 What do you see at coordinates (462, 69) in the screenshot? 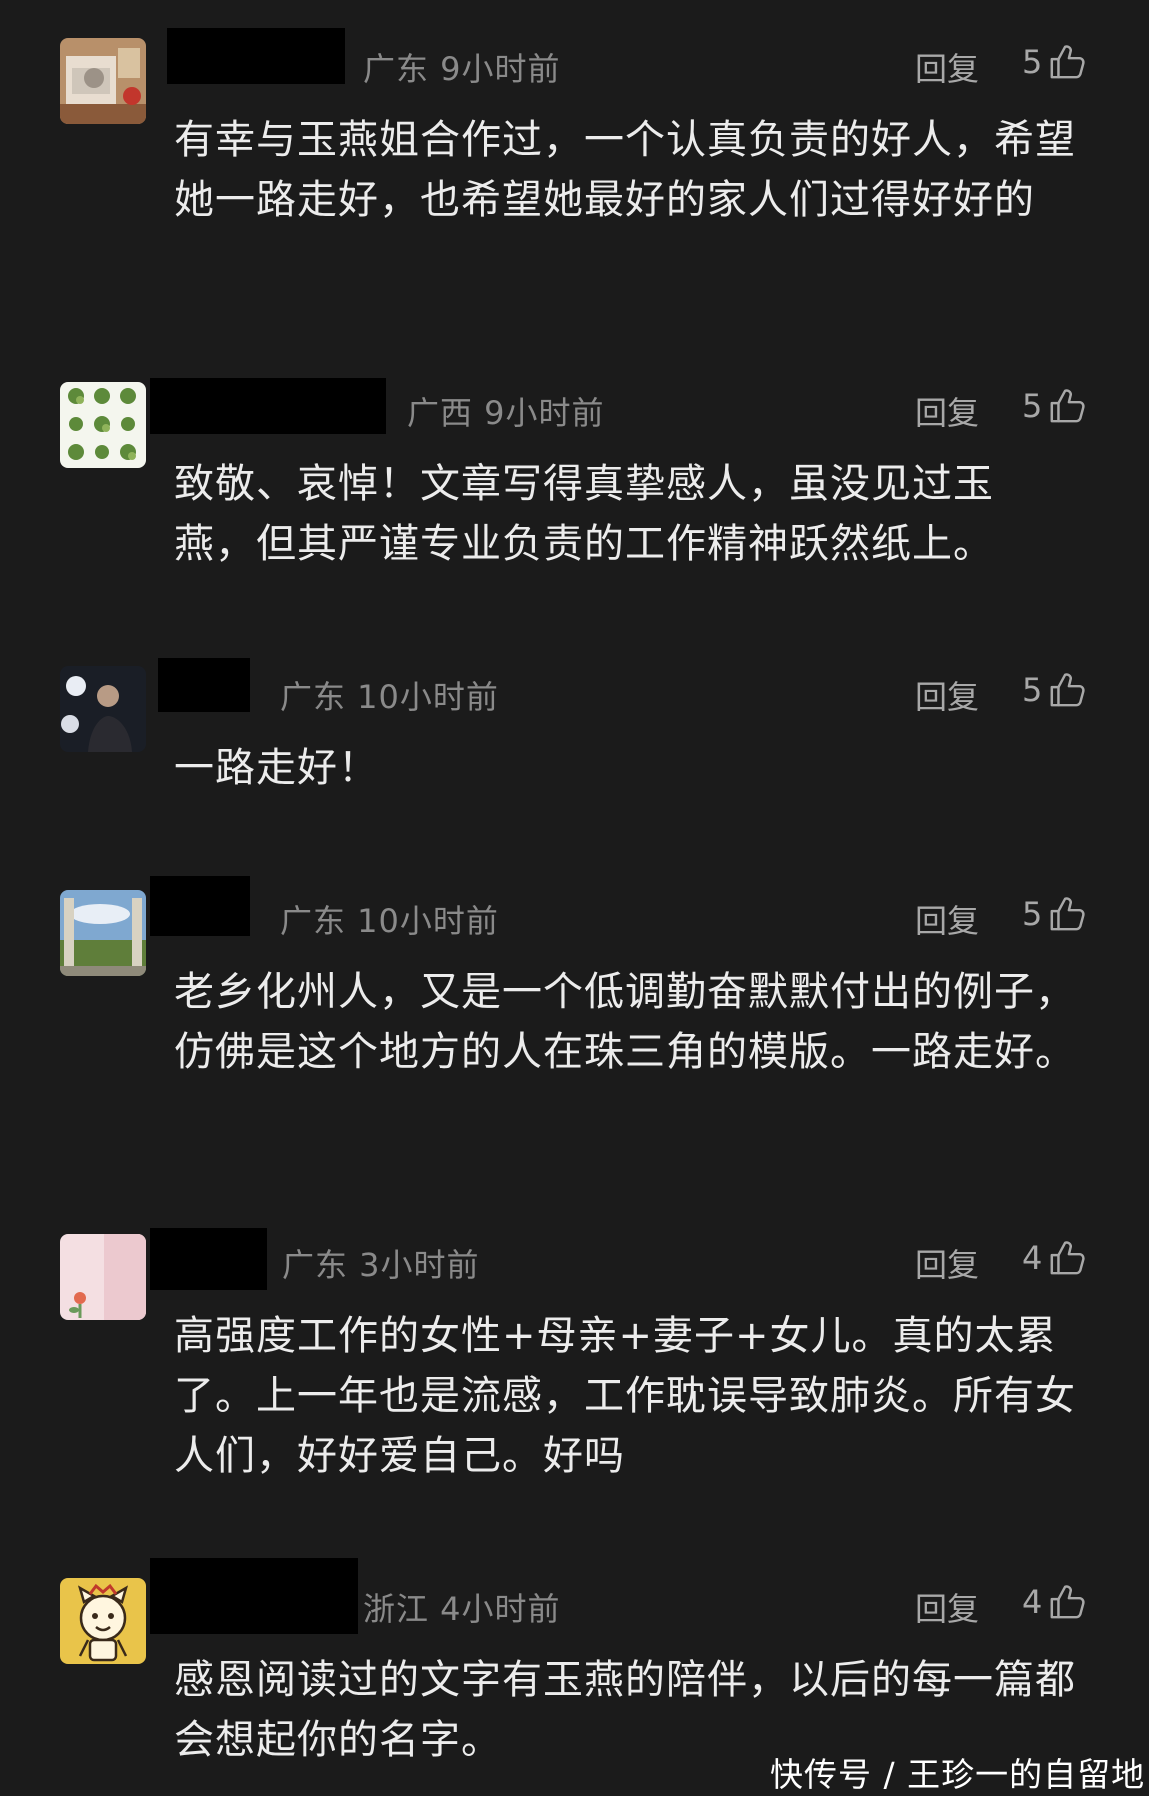
I see `comment-meta: 广东 9小时前` at bounding box center [462, 69].